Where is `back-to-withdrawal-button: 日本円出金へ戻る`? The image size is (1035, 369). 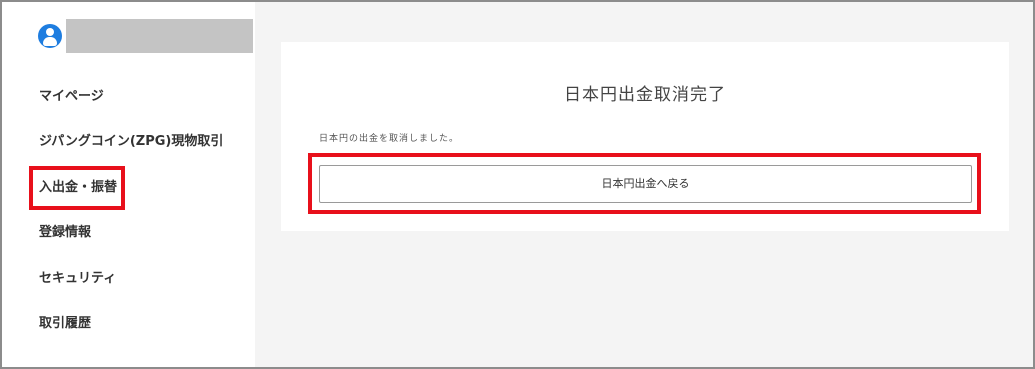 back-to-withdrawal-button: 日本円出金へ戻る is located at coordinates (645, 184).